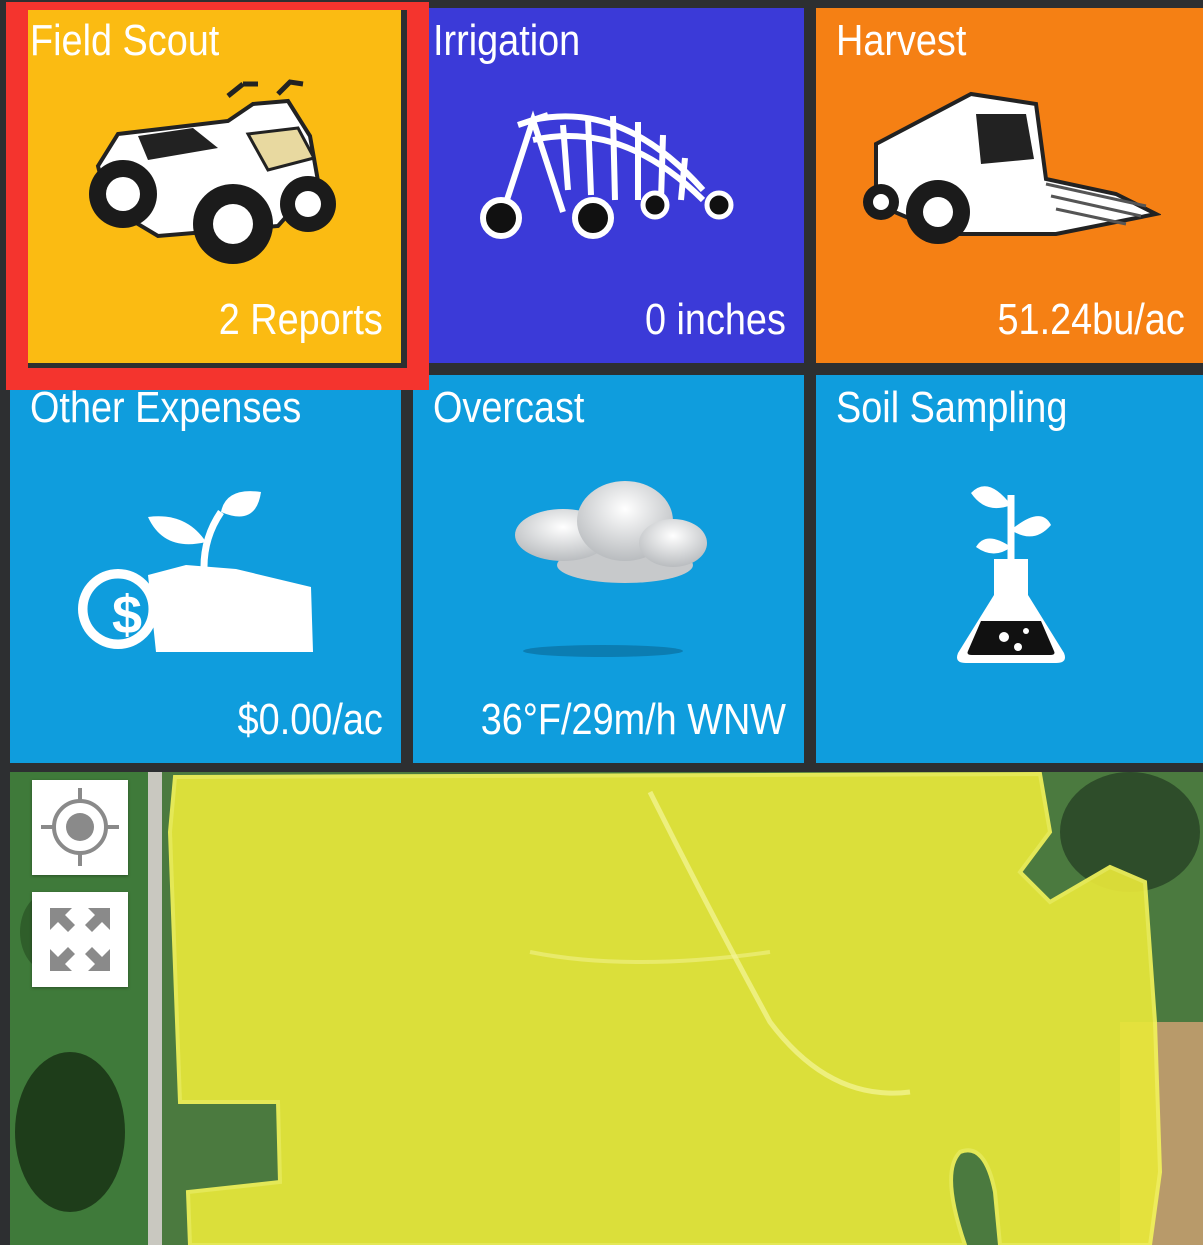  Describe the element at coordinates (509, 407) in the screenshot. I see `tile-title: Overcast` at that location.